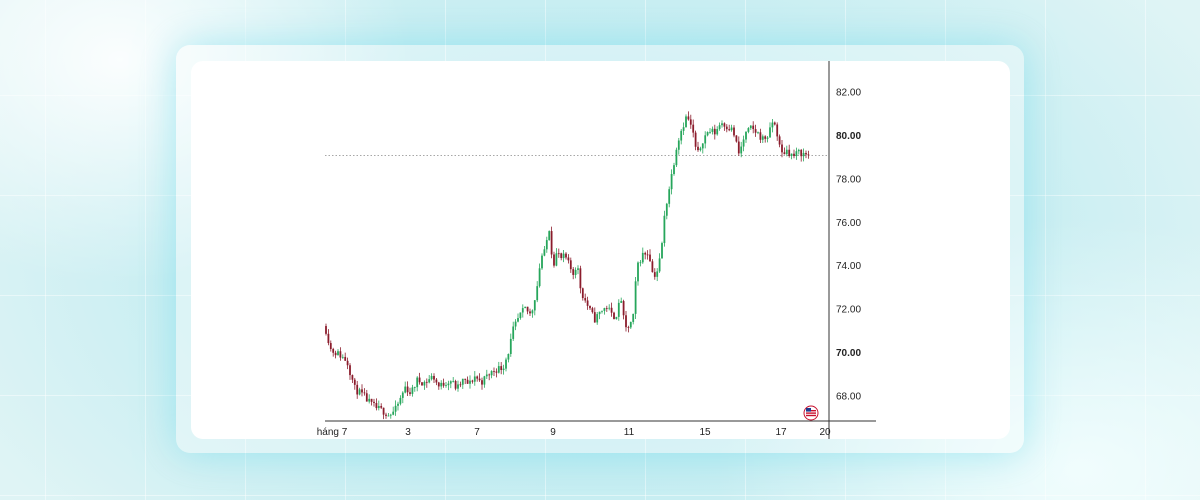  I want to click on x-tick-label: 17, so click(781, 432).